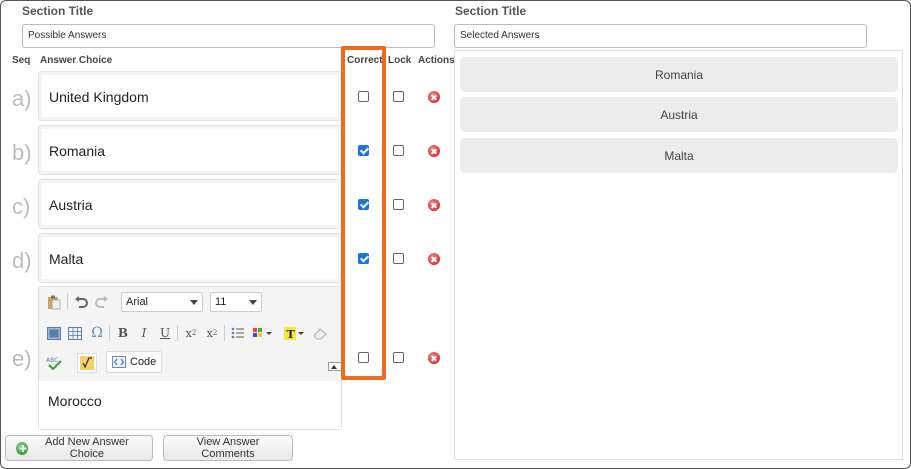 The image size is (911, 469). I want to click on formula-icon, so click(87, 363).